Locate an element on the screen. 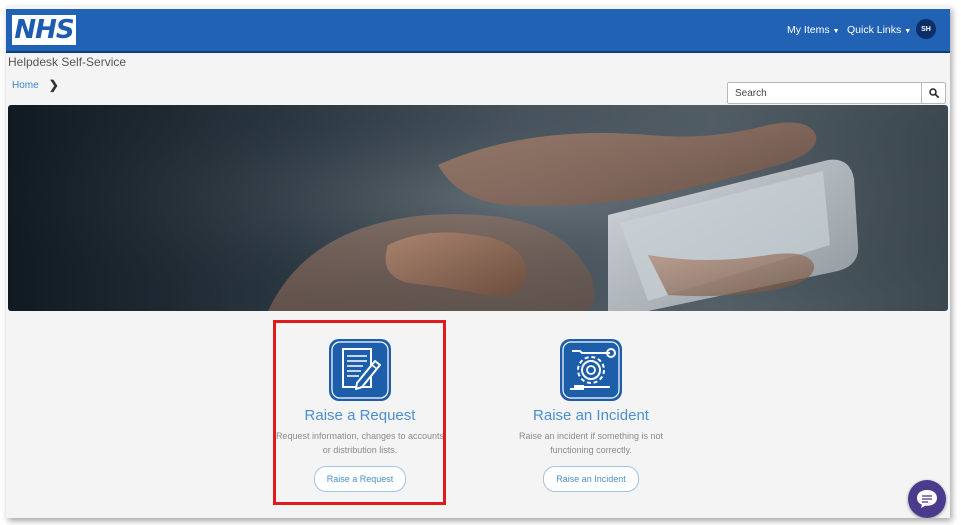 The height and width of the screenshot is (525, 961). my-items-label: My Items is located at coordinates (808, 30).